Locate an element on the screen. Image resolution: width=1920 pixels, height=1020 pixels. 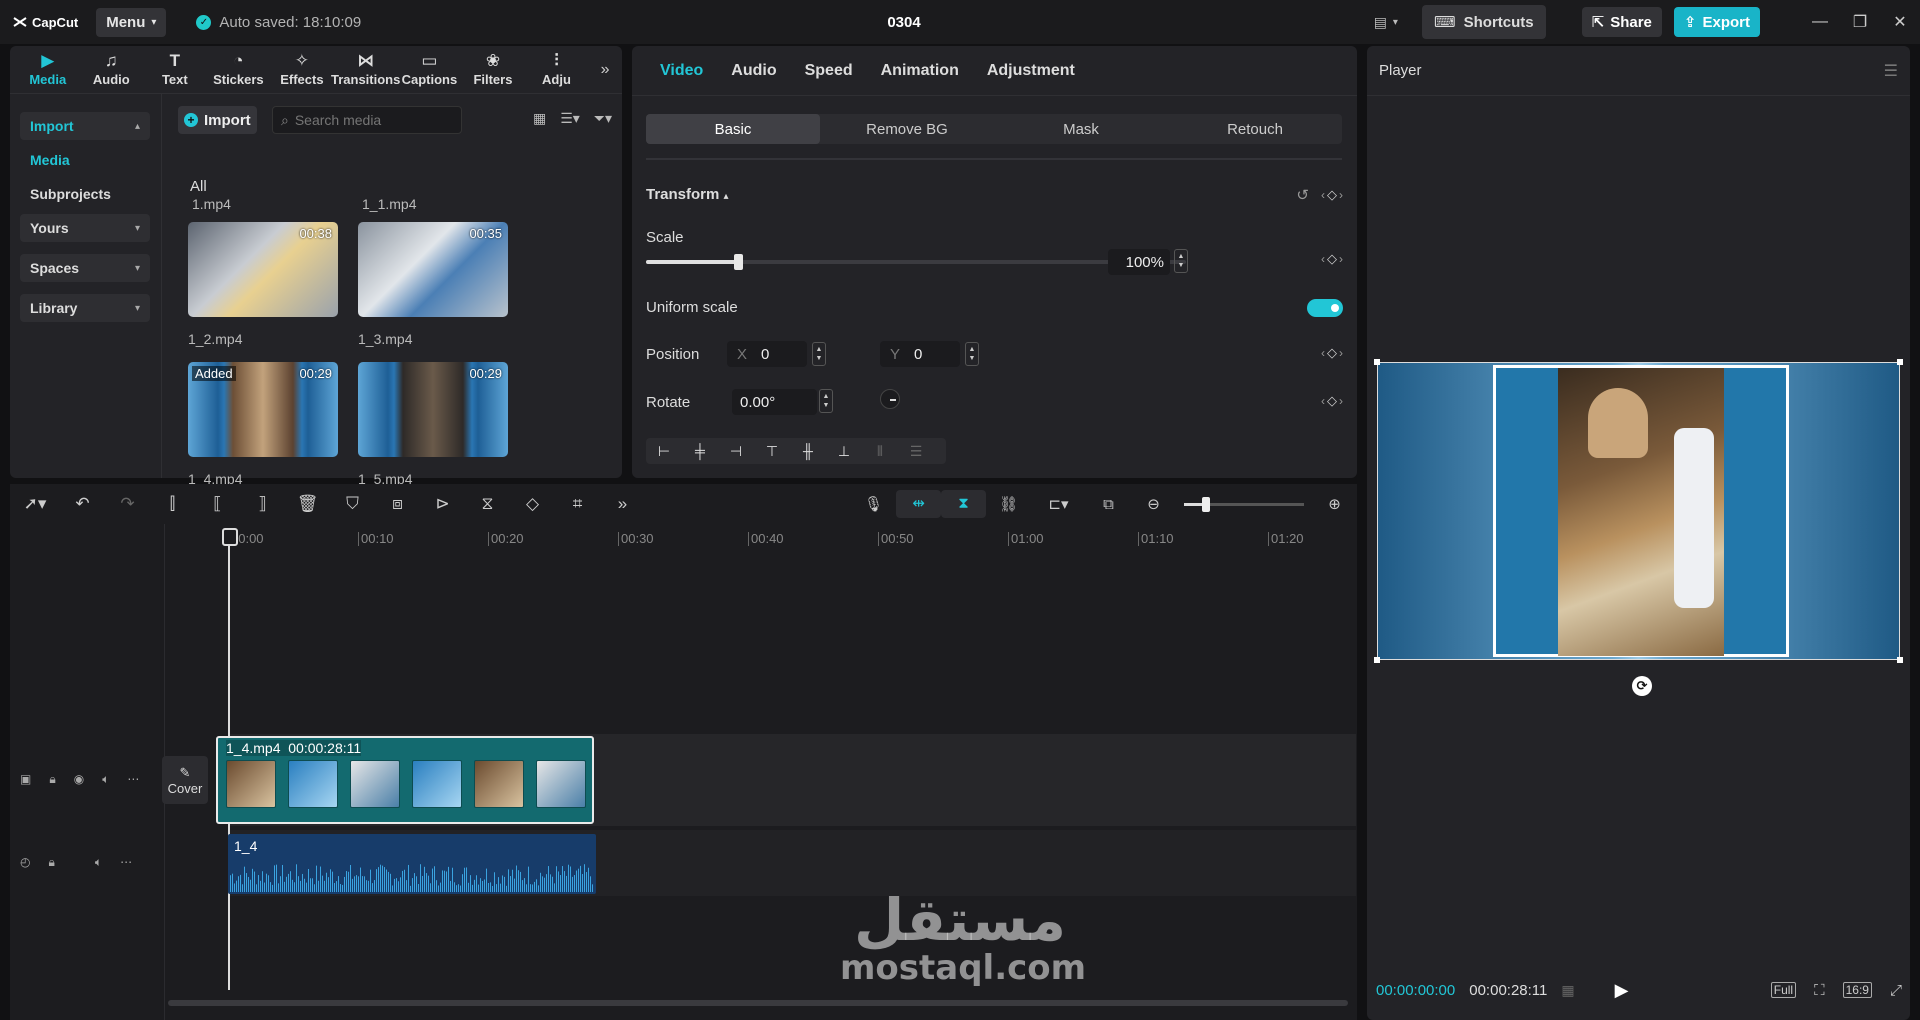
rotate-dial is located at coordinates (890, 399).